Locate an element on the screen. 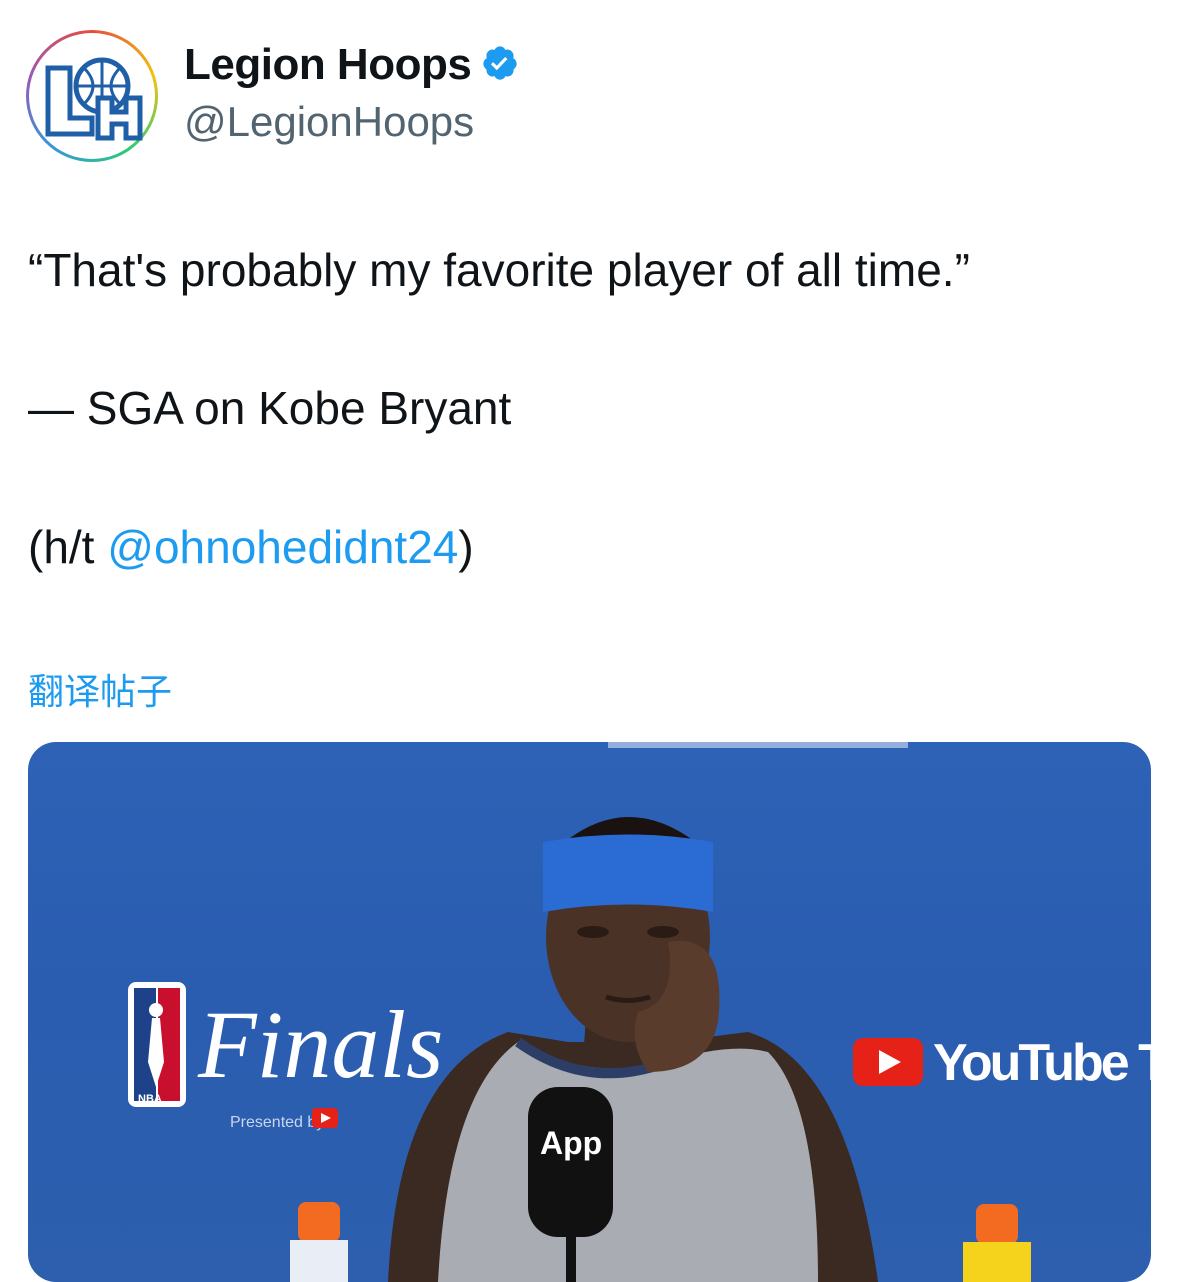 The height and width of the screenshot is (1282, 1179). svg-text: YouTube TV is located at coordinates (1042, 1063).